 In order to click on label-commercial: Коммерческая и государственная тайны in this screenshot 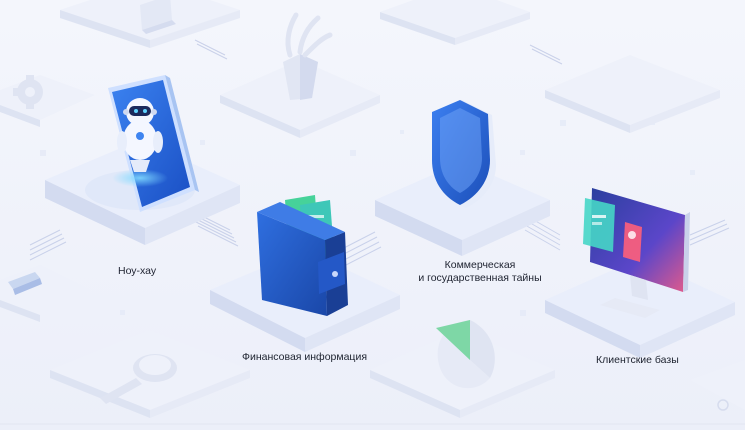, I will do `click(480, 272)`.